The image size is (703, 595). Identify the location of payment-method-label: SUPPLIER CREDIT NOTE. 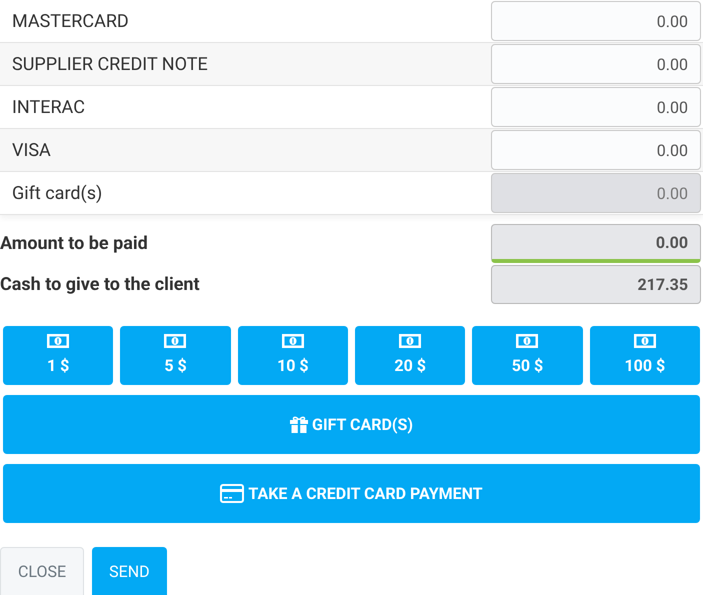
(110, 64).